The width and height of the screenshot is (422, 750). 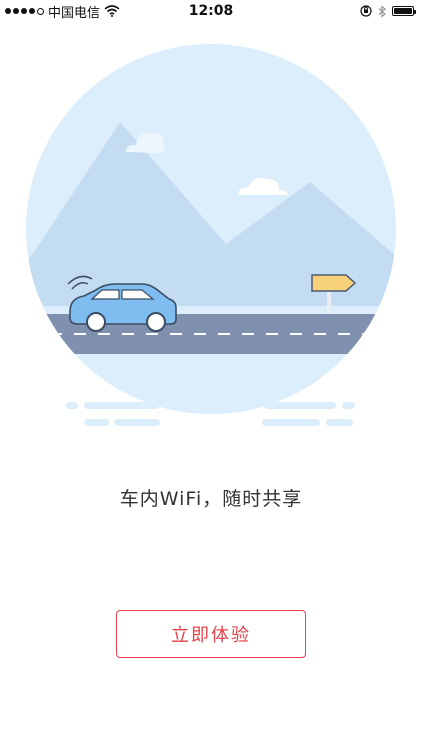 I want to click on wifi-icon, so click(x=112, y=11).